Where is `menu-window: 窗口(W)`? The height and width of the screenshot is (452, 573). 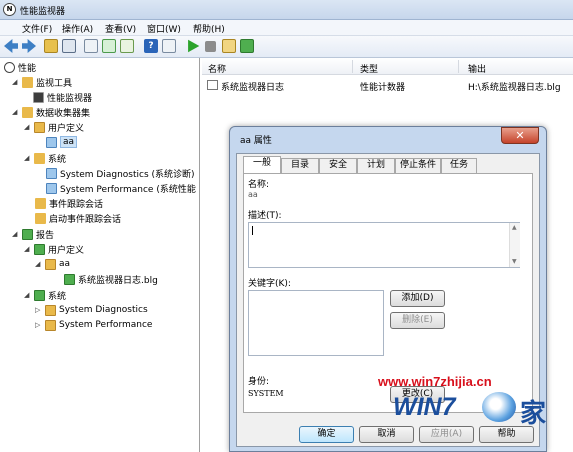
menu-window: 窗口(W) is located at coordinates (164, 28).